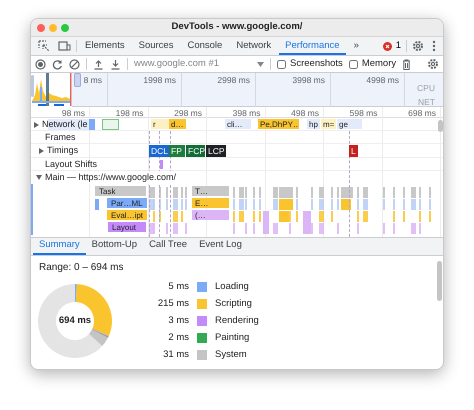 The image size is (474, 410). Describe the element at coordinates (81, 268) in the screenshot. I see `range-label: Range: 0 – 694 ms` at that location.